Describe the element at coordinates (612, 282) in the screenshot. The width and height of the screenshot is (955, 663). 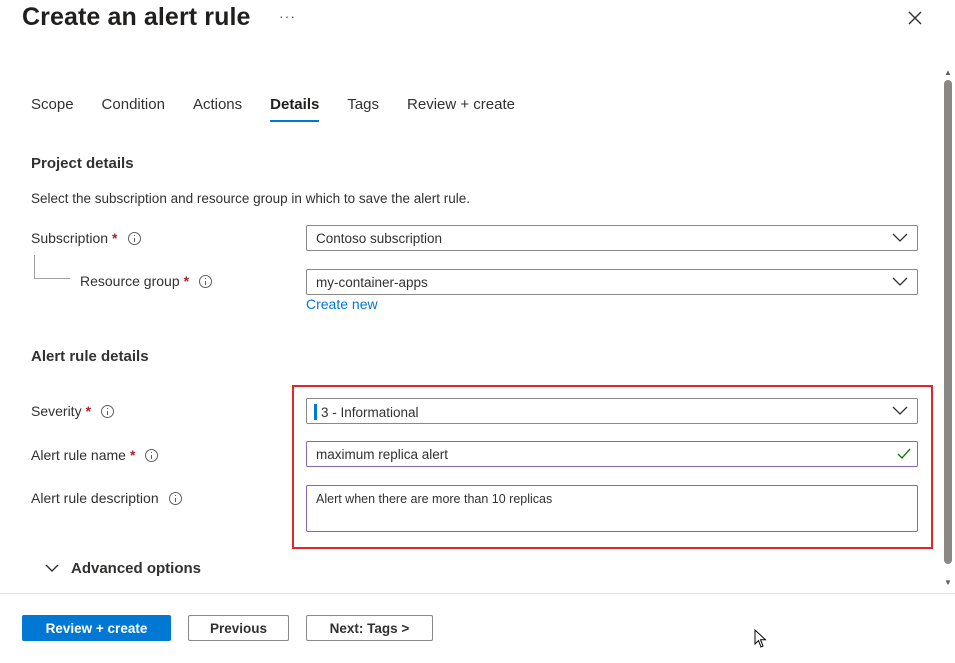
I see `resource-group-dropdown: my-container-apps` at that location.